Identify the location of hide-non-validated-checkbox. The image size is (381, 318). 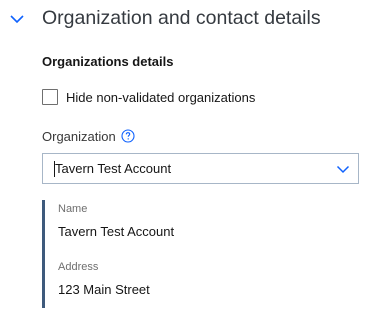
(50, 97).